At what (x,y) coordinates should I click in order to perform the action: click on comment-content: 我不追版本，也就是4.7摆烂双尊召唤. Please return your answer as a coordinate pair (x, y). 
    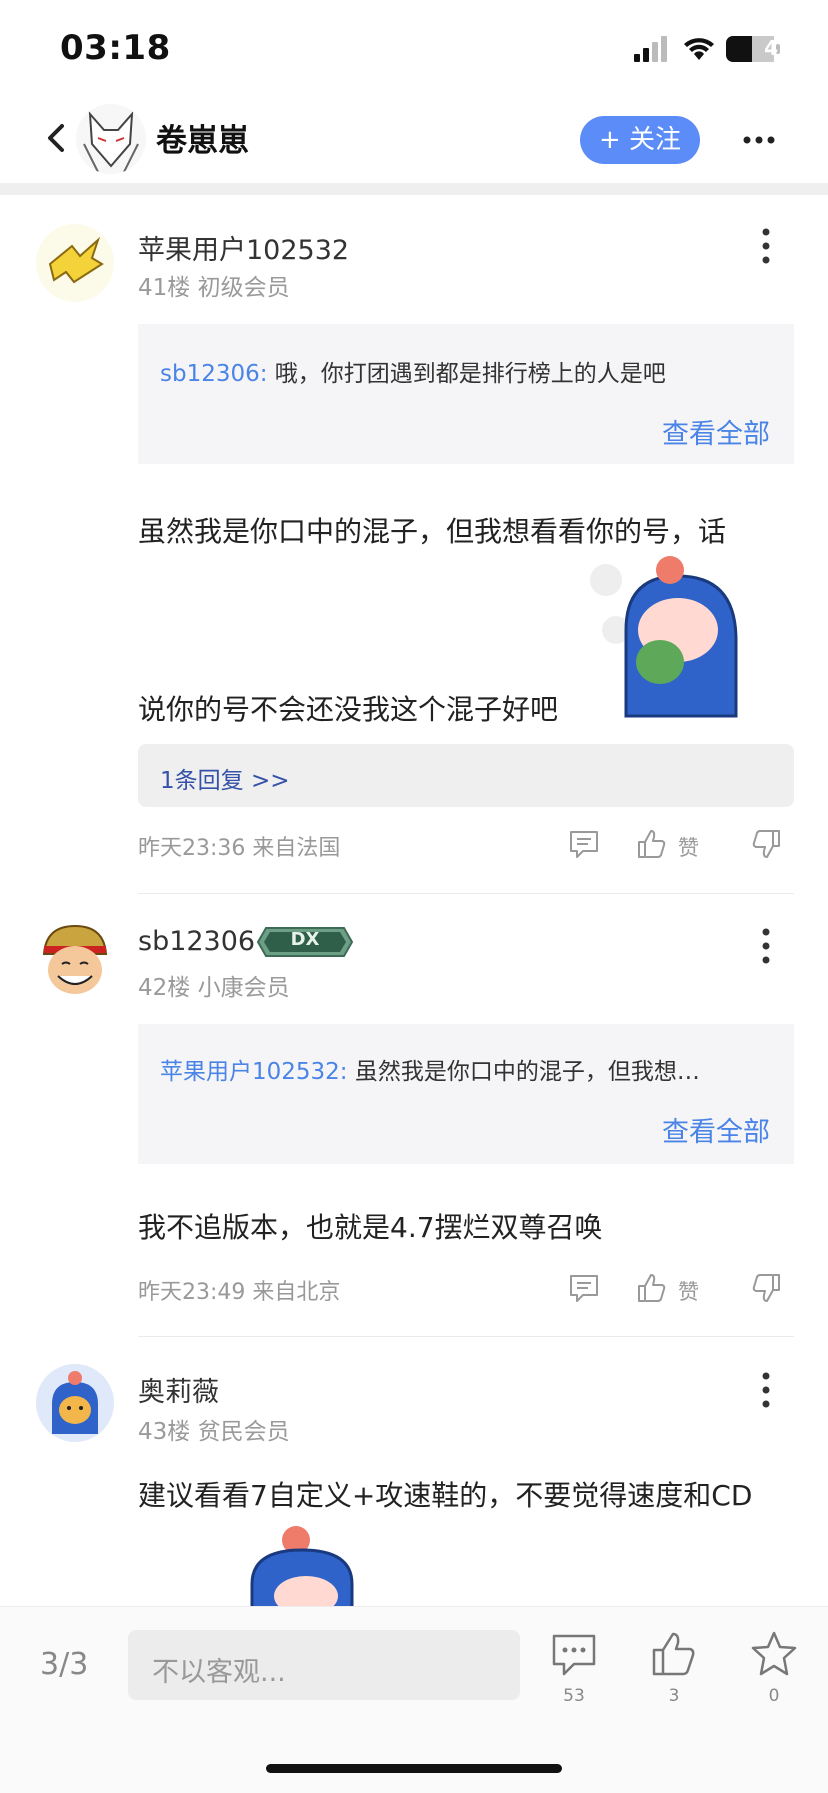
    Looking at the image, I should click on (370, 1227).